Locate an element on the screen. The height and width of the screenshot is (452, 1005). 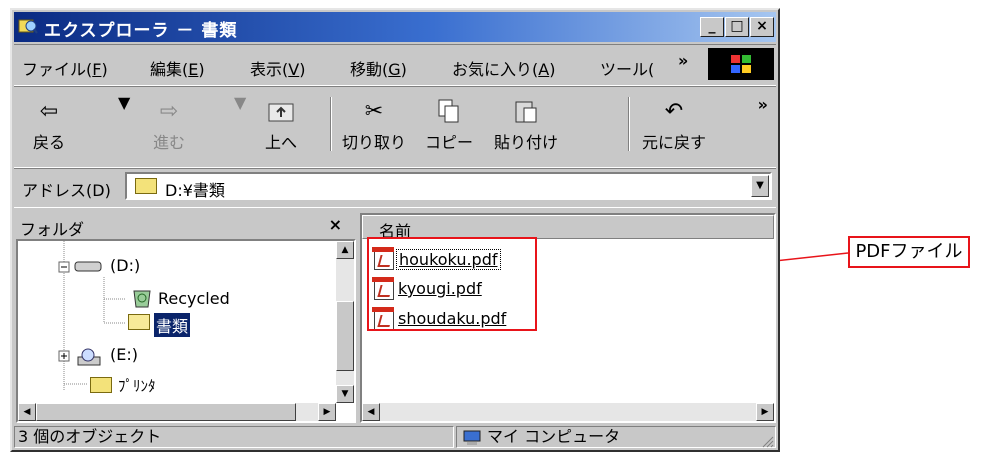
menu-view: 表示(V) is located at coordinates (277, 68).